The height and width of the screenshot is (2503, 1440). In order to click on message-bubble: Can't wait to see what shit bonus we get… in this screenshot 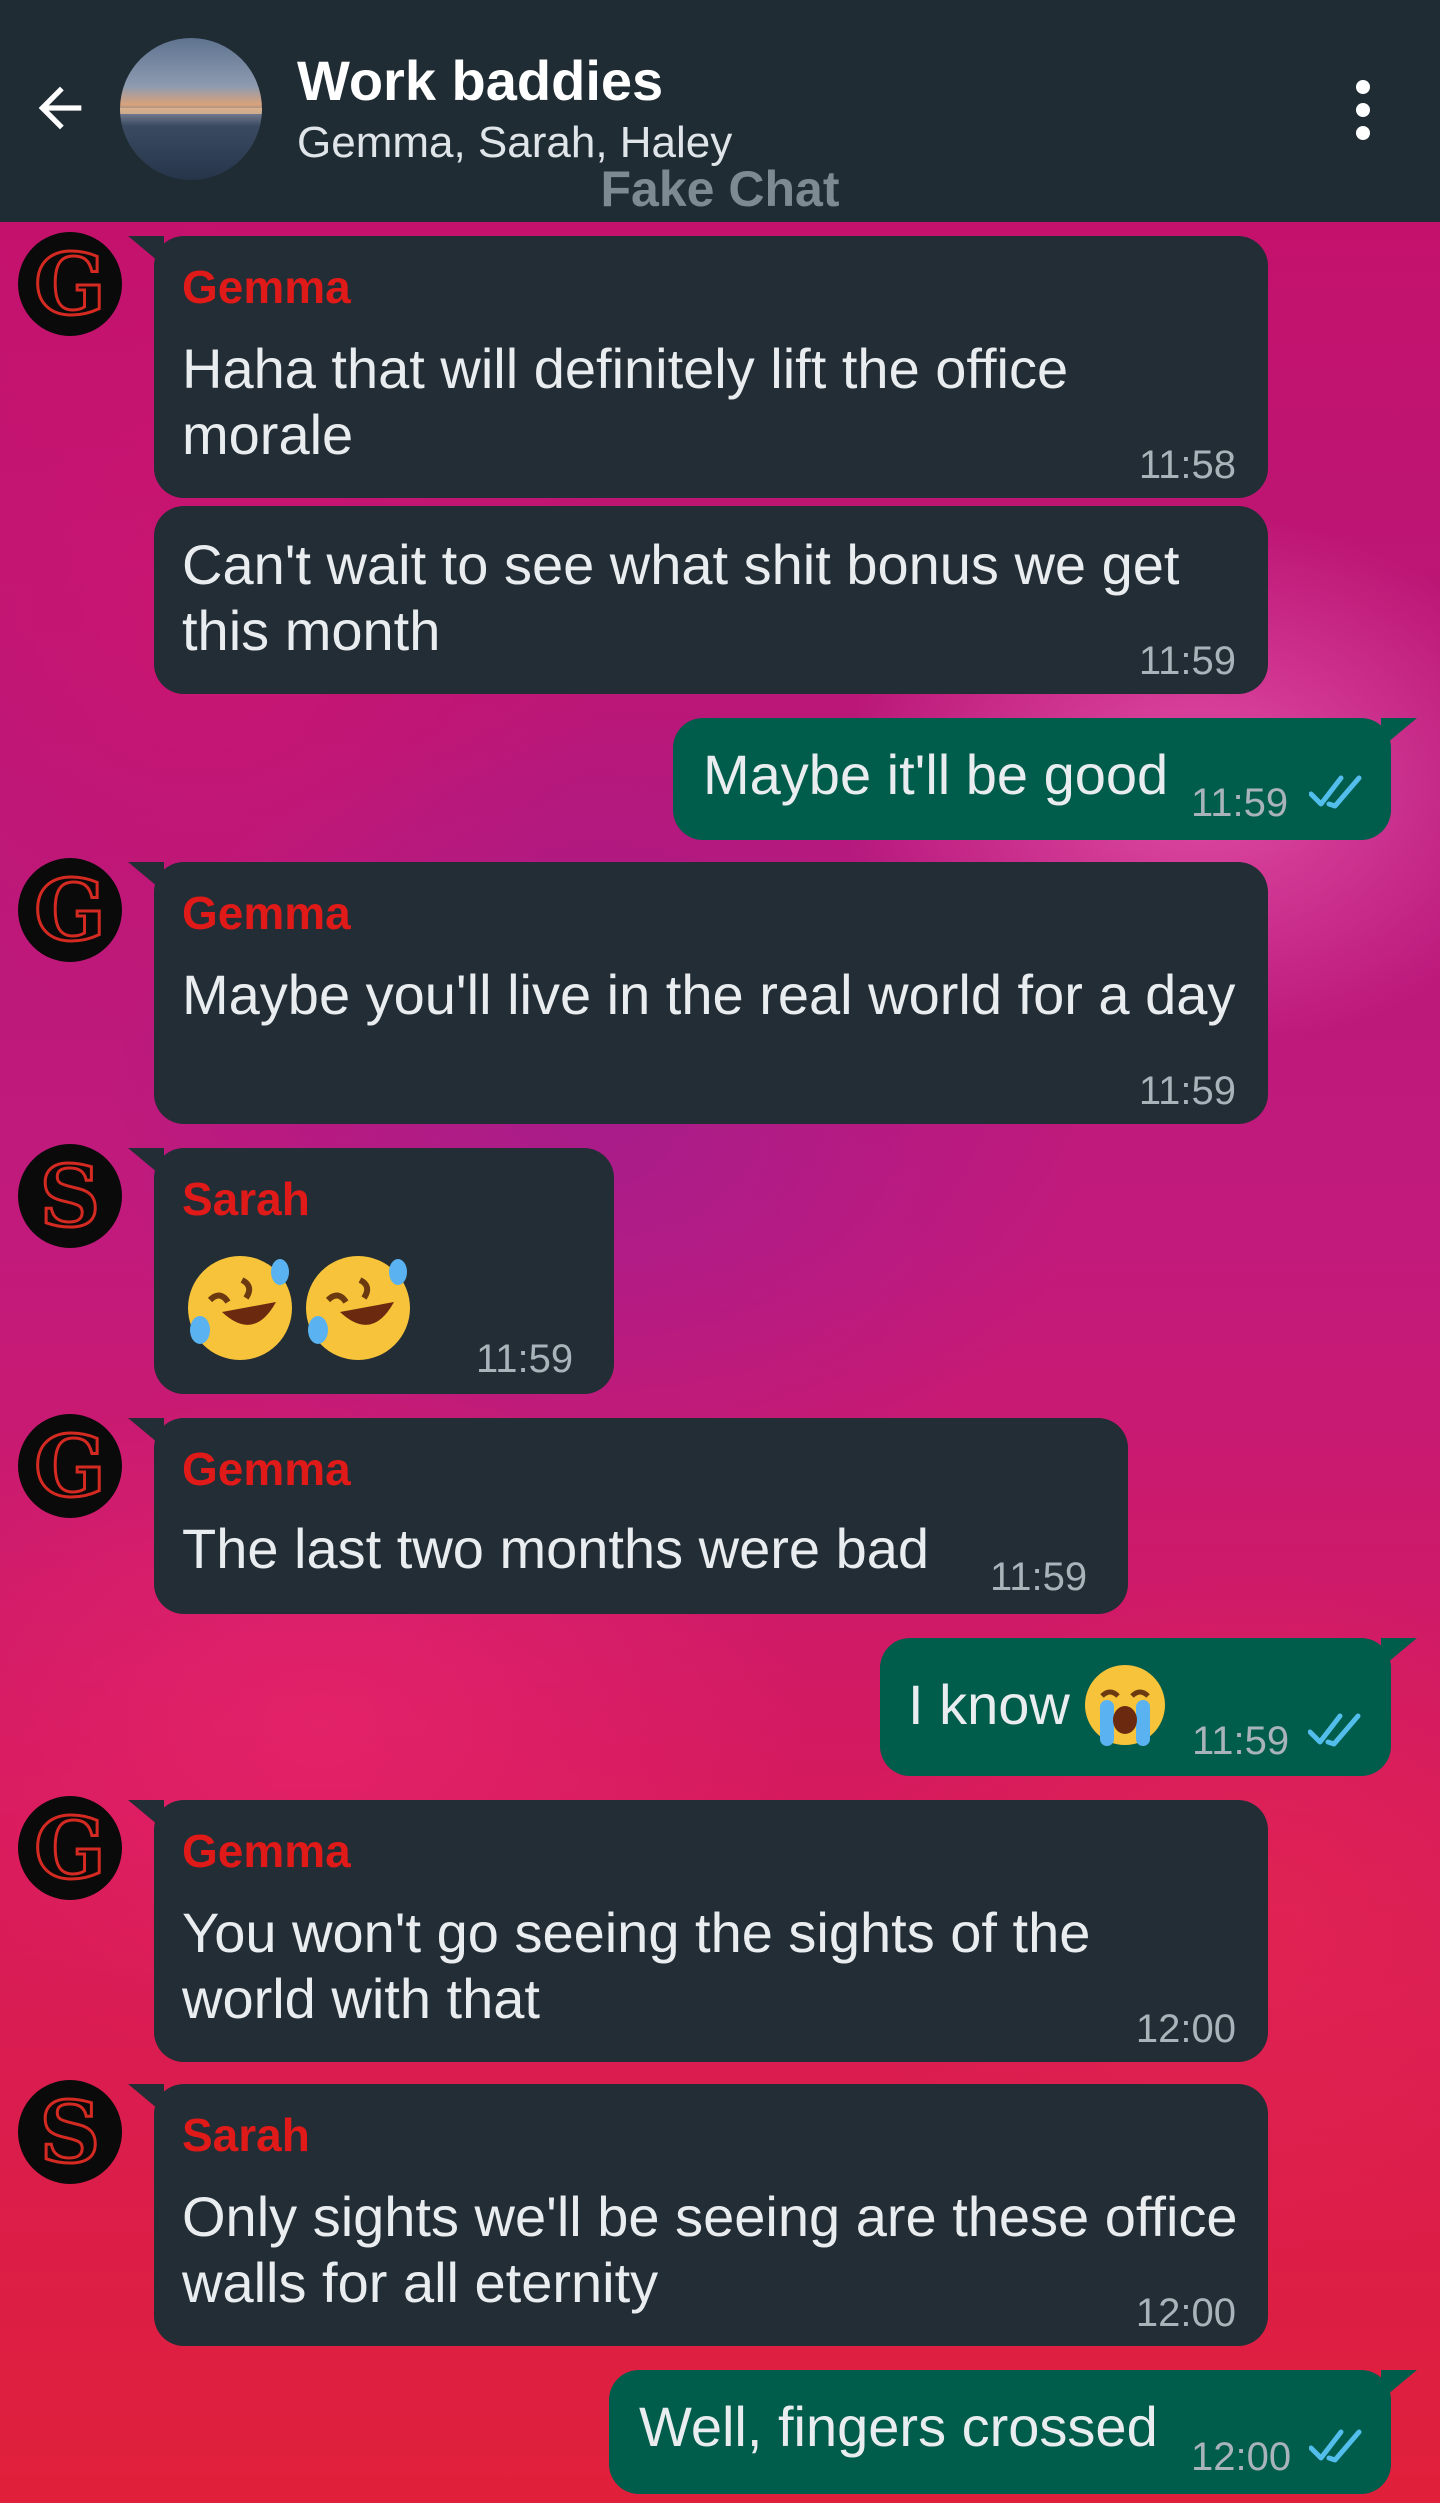, I will do `click(711, 600)`.